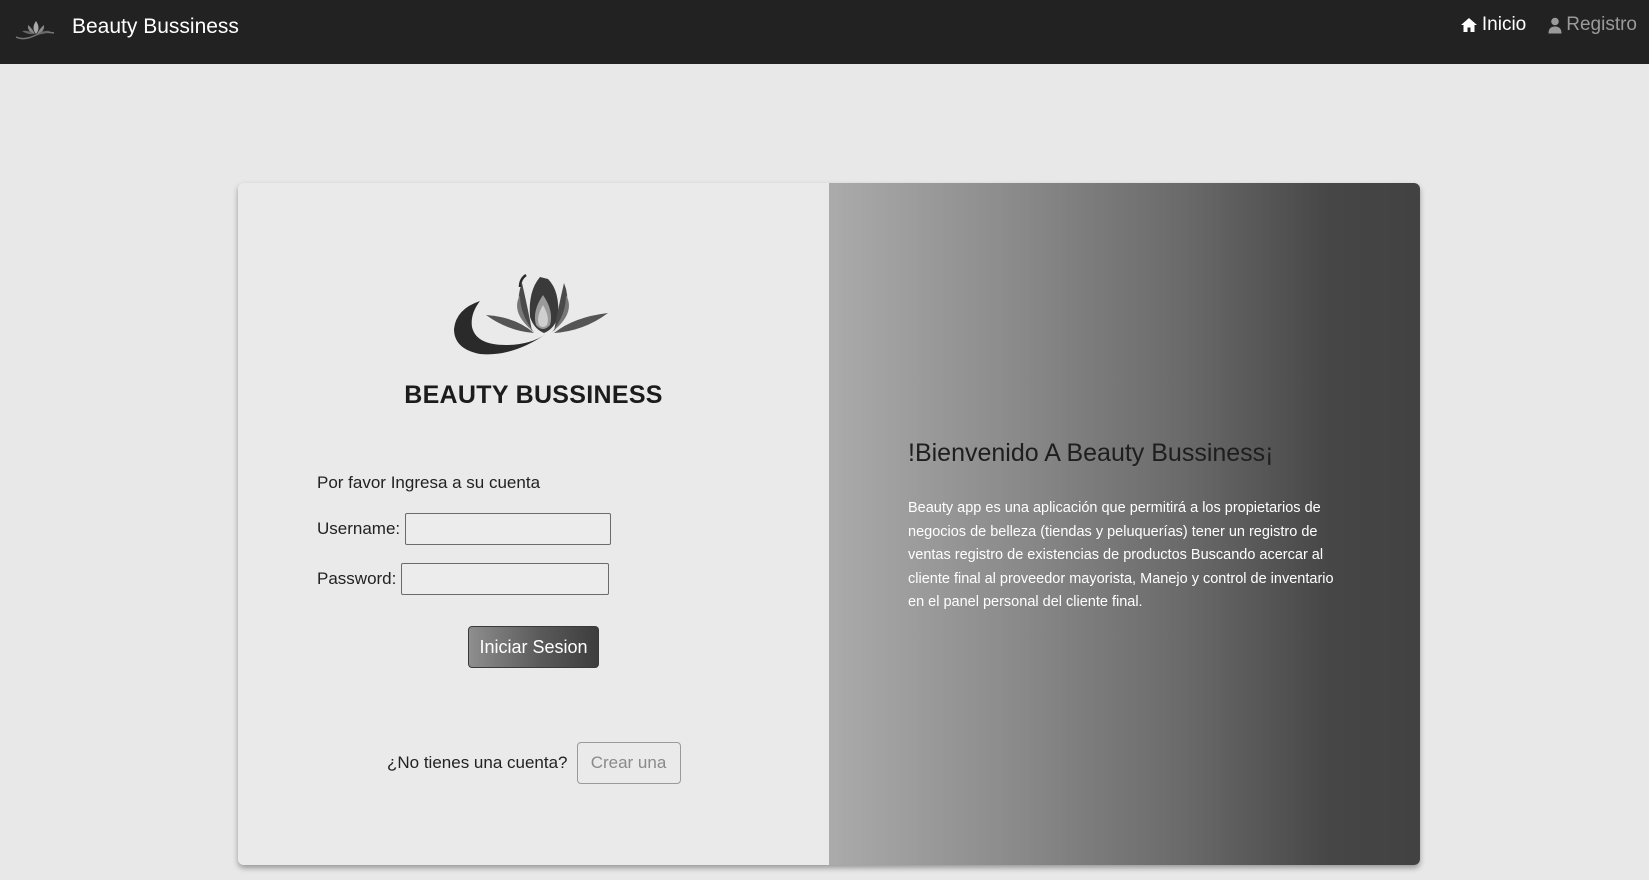 This screenshot has width=1649, height=880. Describe the element at coordinates (155, 26) in the screenshot. I see `brand-title: Beauty Bussiness` at that location.